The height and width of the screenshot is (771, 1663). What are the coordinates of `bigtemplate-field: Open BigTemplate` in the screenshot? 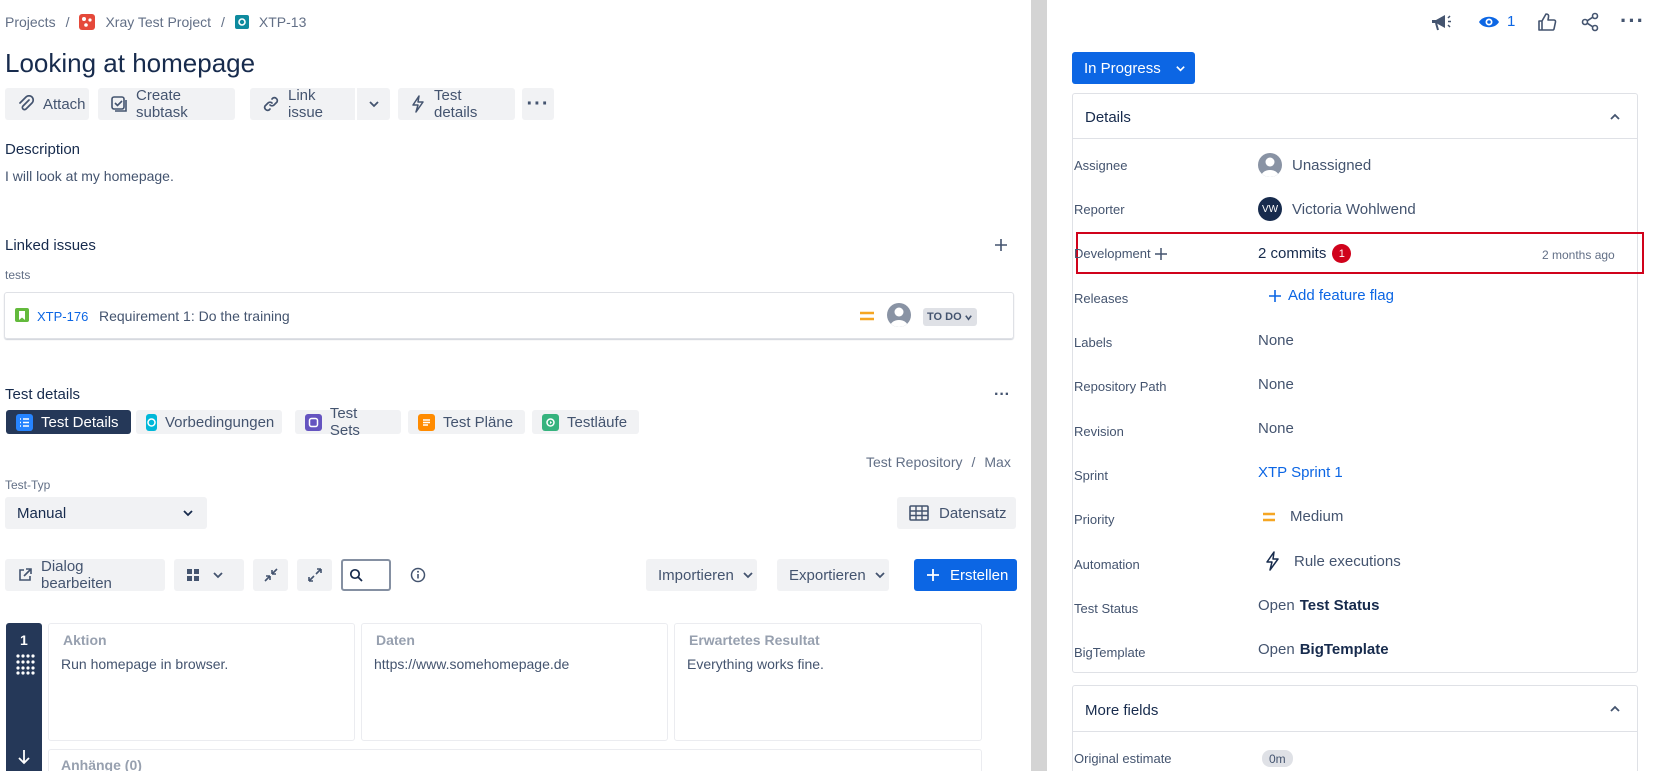 It's located at (1323, 649).